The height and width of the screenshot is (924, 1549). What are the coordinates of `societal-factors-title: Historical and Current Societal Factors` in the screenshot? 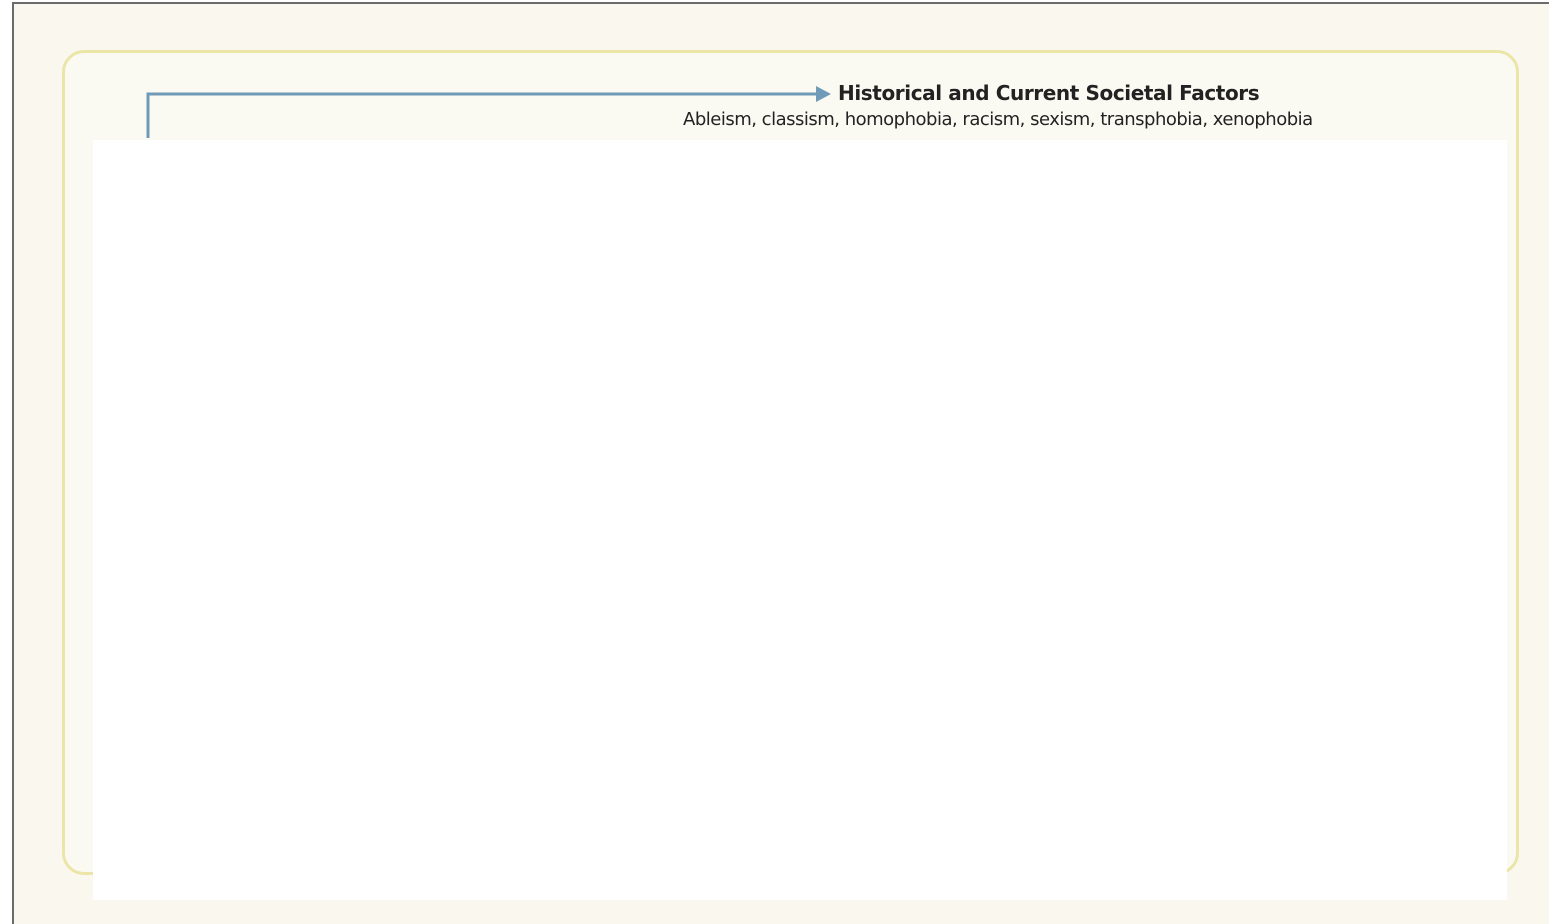 It's located at (1049, 93).